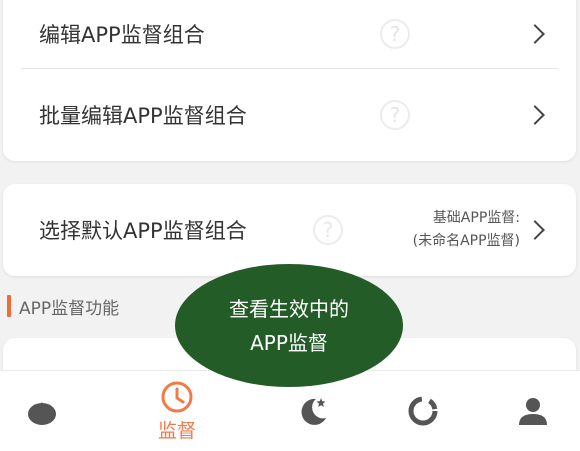 The image size is (580, 451). I want to click on tab-profile, so click(527, 411).